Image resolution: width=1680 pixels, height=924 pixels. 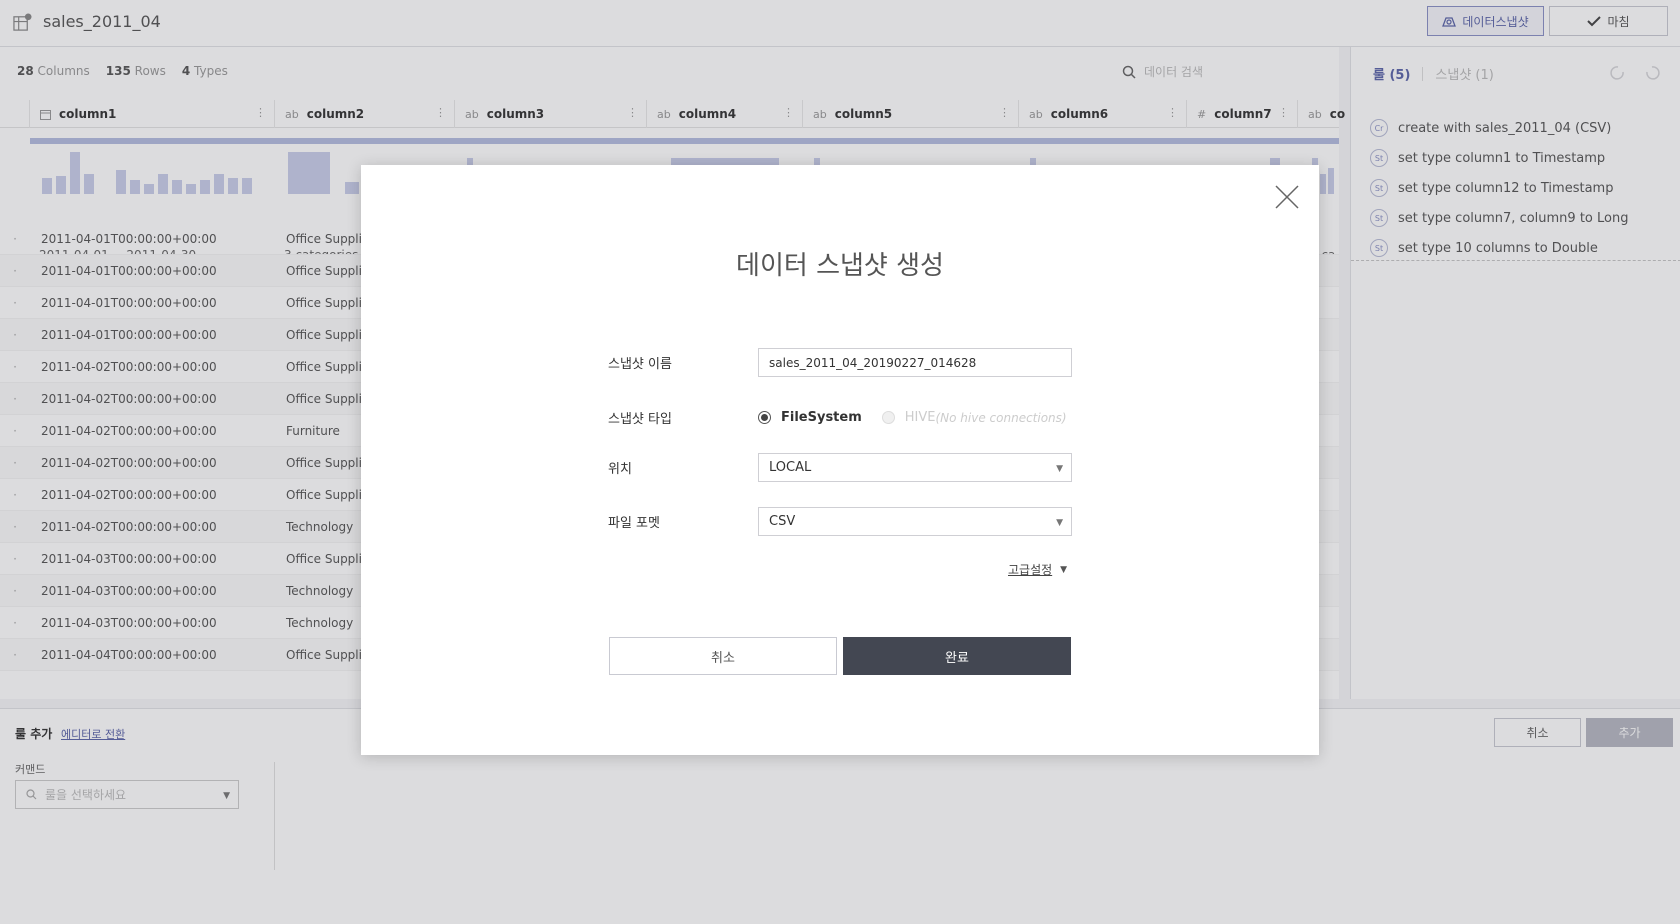 What do you see at coordinates (1064, 569) in the screenshot?
I see `caret-down-icon: ▼` at bounding box center [1064, 569].